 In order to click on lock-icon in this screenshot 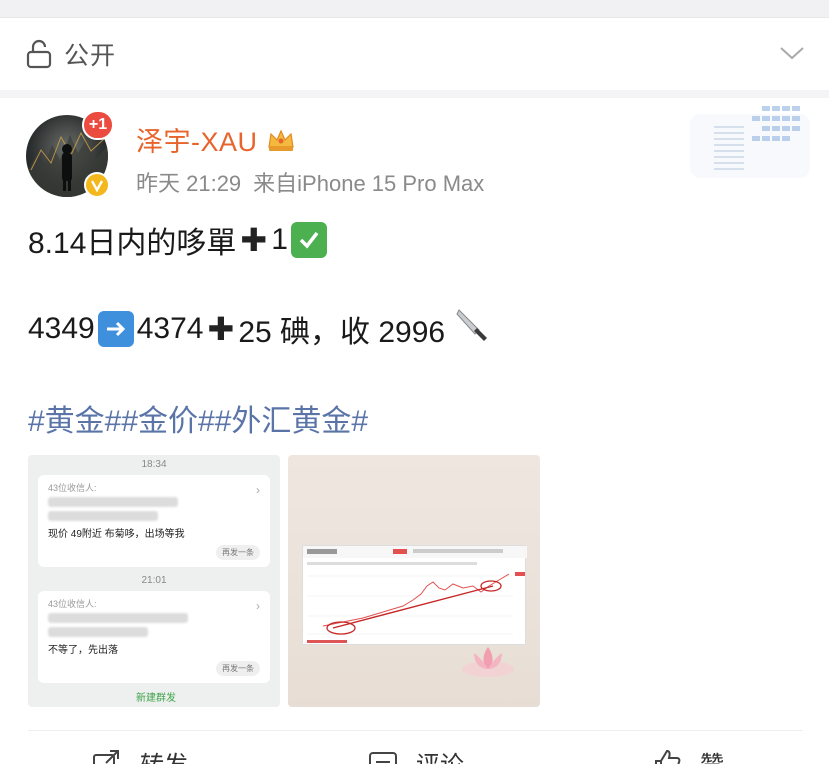, I will do `click(39, 54)`.